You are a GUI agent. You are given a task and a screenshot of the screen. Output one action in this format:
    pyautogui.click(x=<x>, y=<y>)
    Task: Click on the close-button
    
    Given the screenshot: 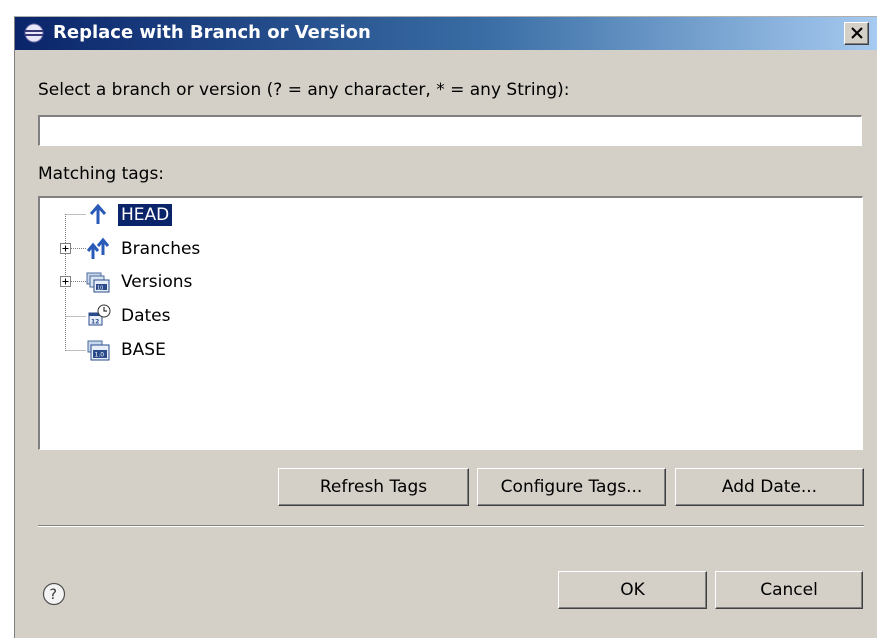 What is the action you would take?
    pyautogui.click(x=856, y=33)
    